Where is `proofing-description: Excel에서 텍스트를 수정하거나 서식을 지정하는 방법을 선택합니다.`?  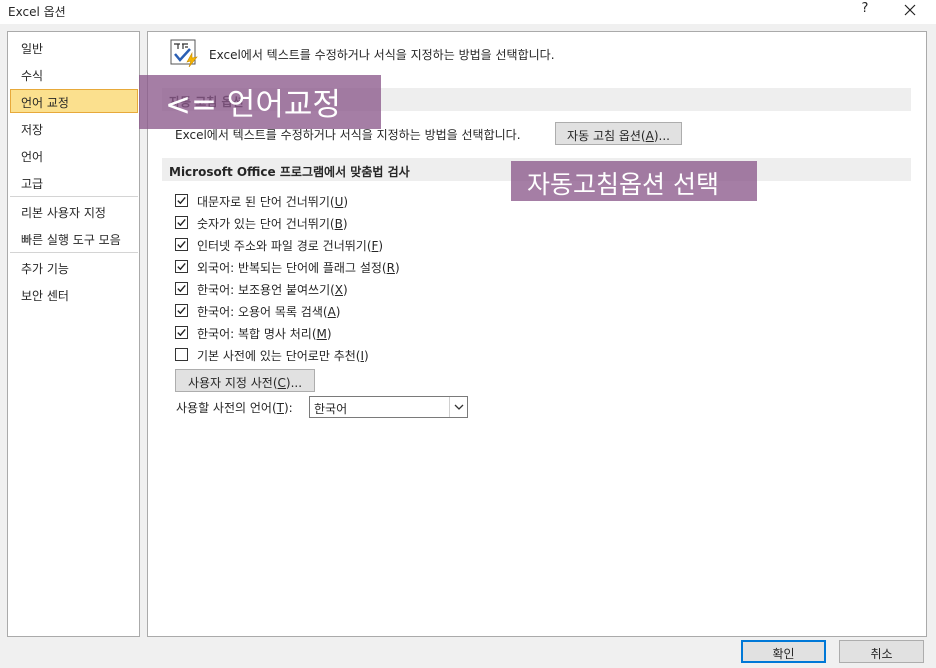
proofing-description: Excel에서 텍스트를 수정하거나 서식을 지정하는 방법을 선택합니다. is located at coordinates (382, 55).